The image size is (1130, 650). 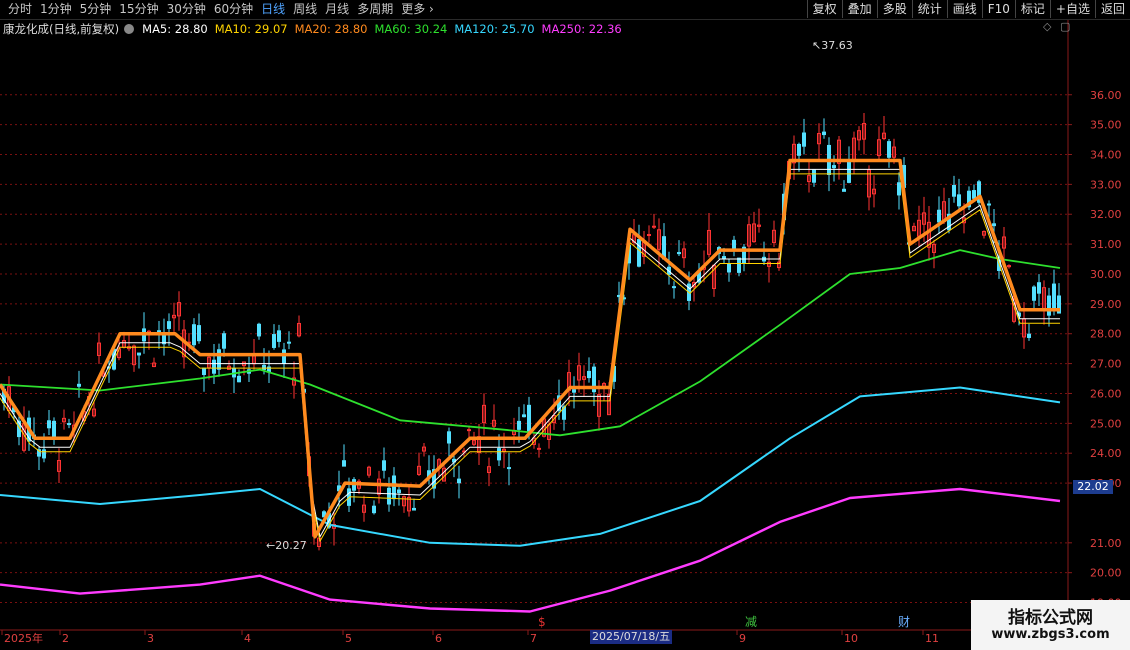 What do you see at coordinates (23, 638) in the screenshot?
I see `date-tick-label: 2025年` at bounding box center [23, 638].